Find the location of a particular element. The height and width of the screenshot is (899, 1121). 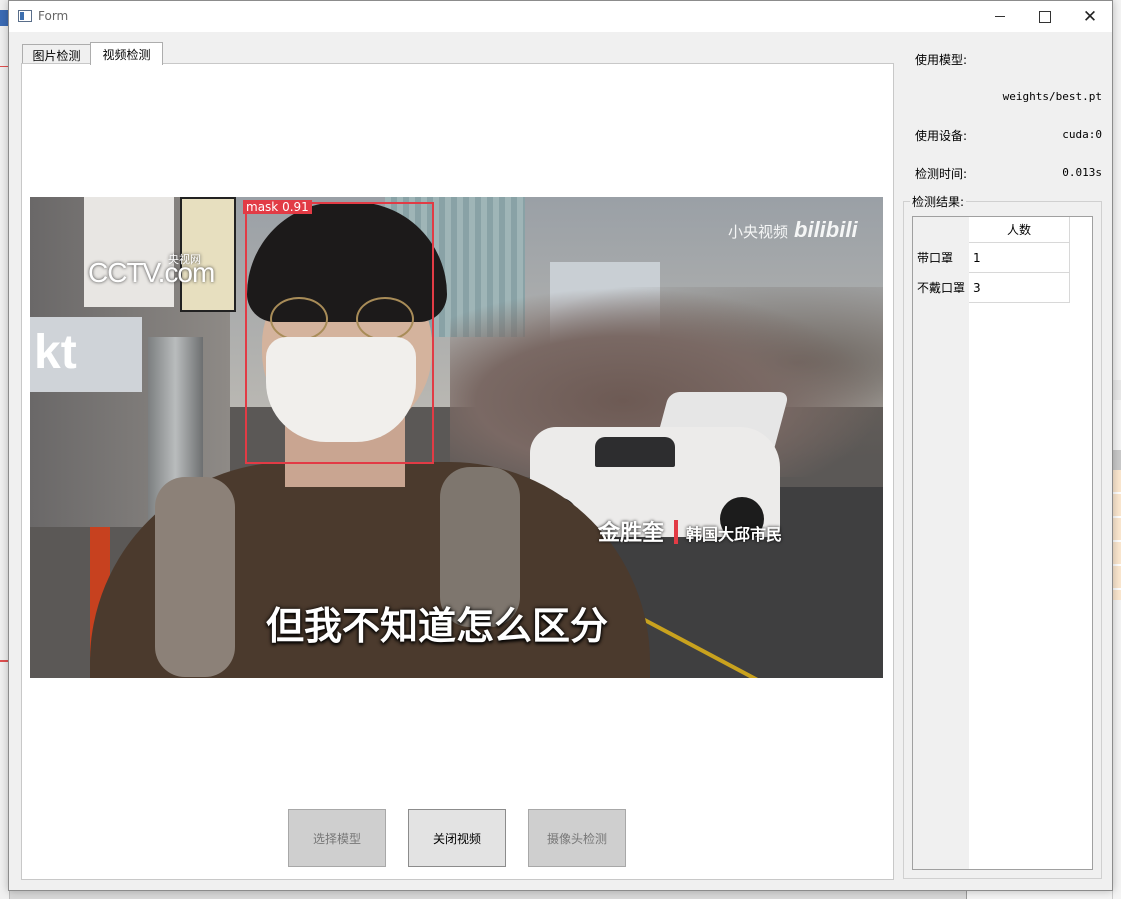

channel-logo: CCTV.com 央视网 is located at coordinates (151, 271).